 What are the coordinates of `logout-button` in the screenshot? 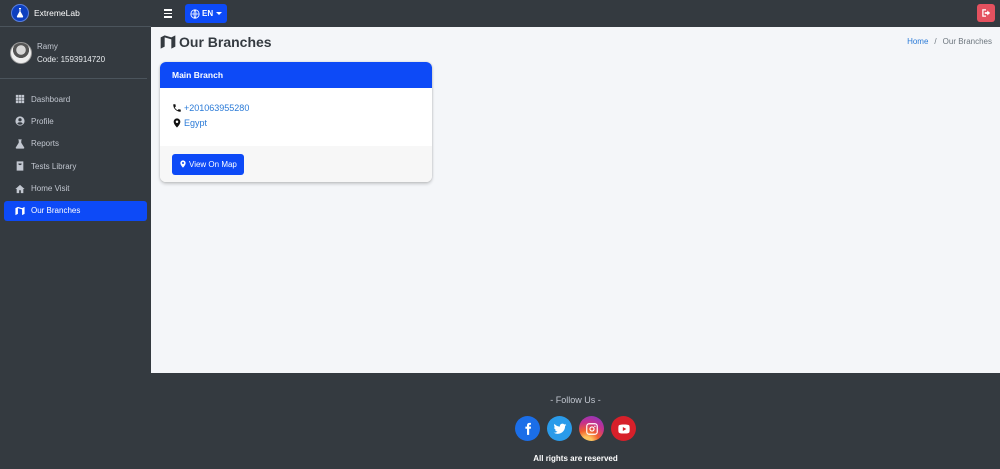 It's located at (986, 13).